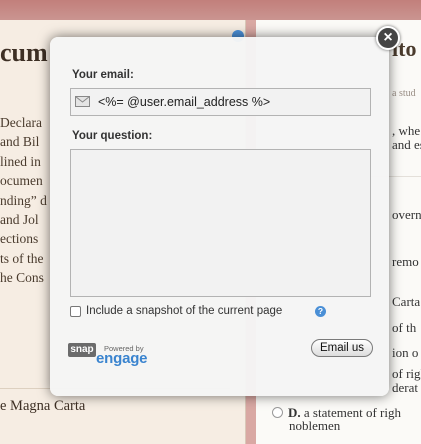  Describe the element at coordinates (404, 328) in the screenshot. I see `quiz-option: of th` at that location.